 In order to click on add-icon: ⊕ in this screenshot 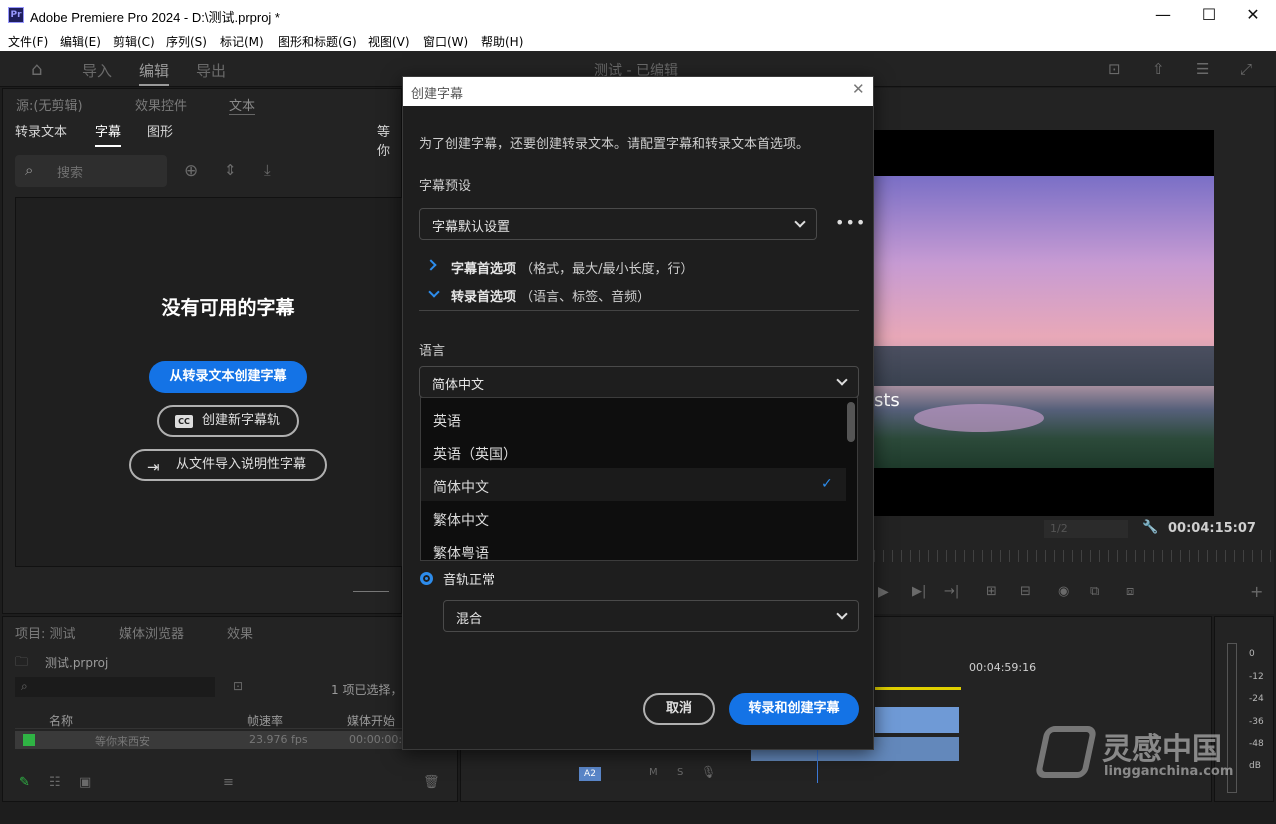, I will do `click(191, 171)`.